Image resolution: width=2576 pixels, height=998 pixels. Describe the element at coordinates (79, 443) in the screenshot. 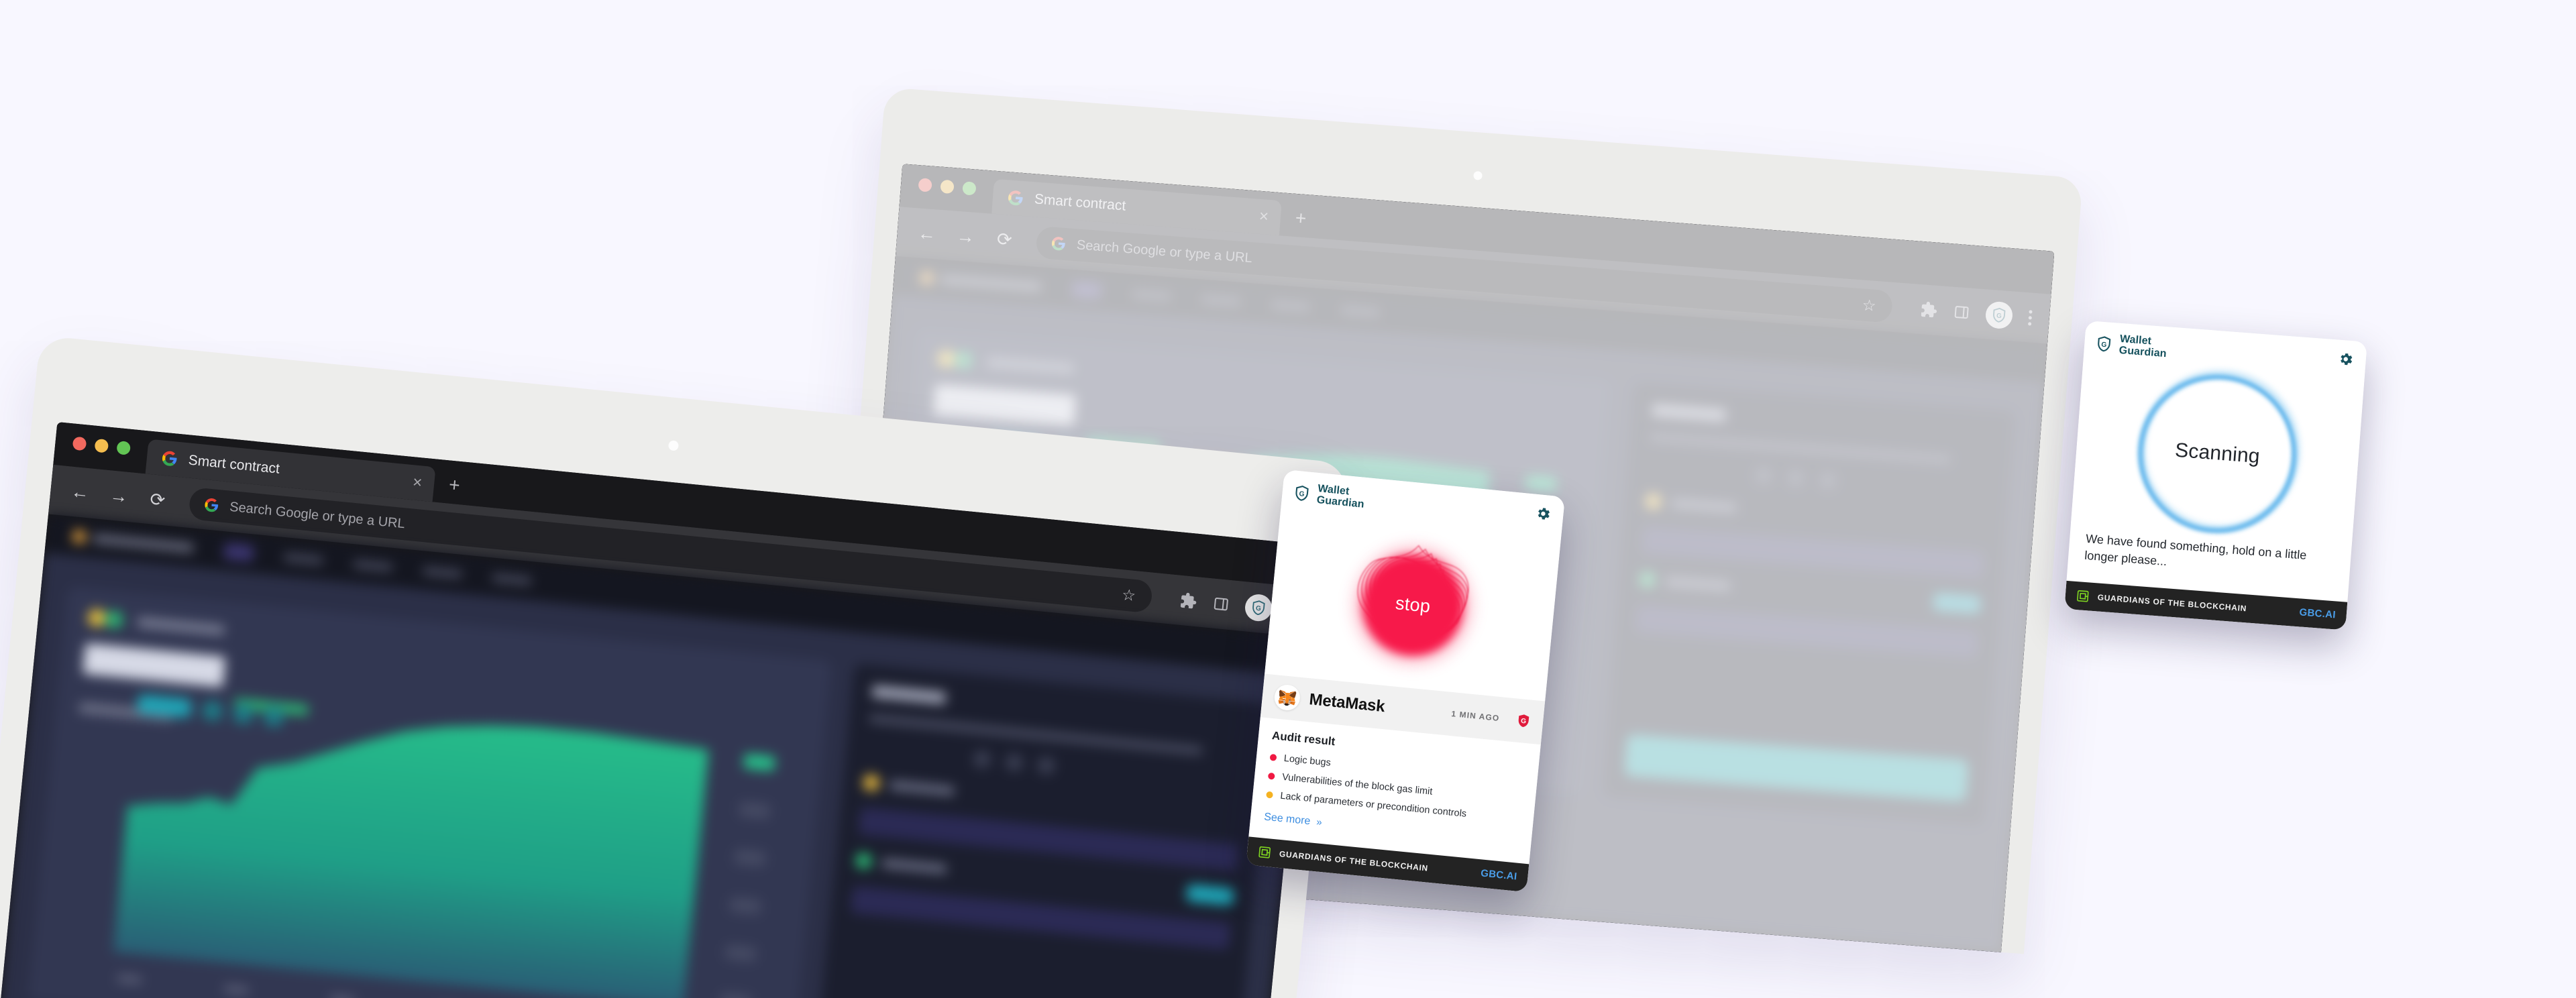

I see `close-window-button` at that location.